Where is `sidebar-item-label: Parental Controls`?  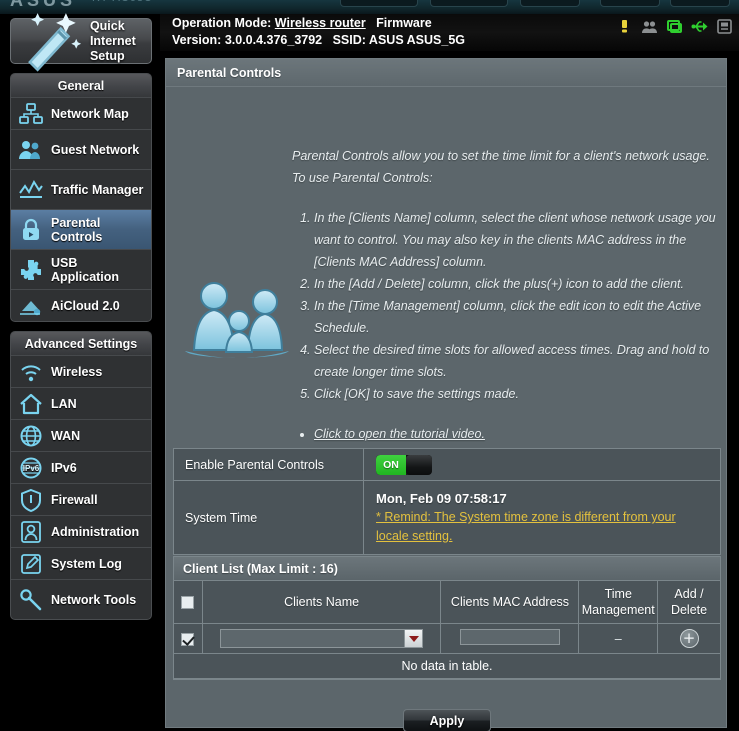 sidebar-item-label: Parental Controls is located at coordinates (77, 229).